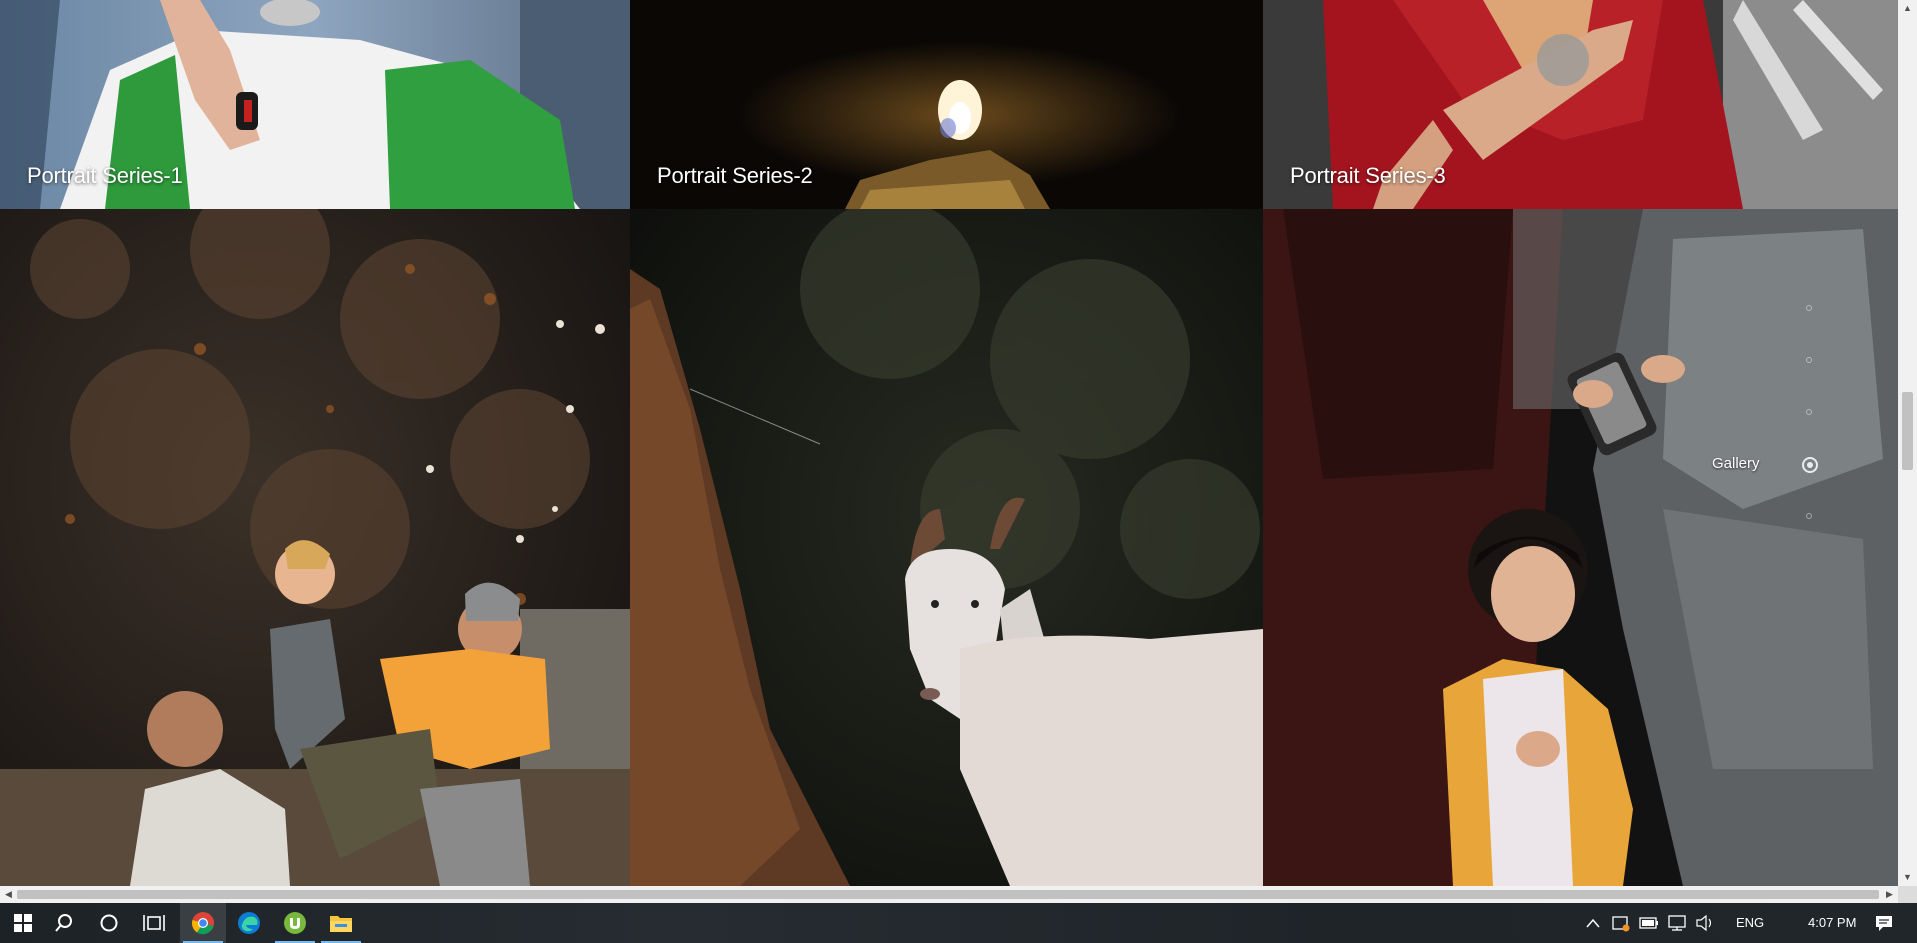  I want to click on tray-app-icon, so click(1621, 924).